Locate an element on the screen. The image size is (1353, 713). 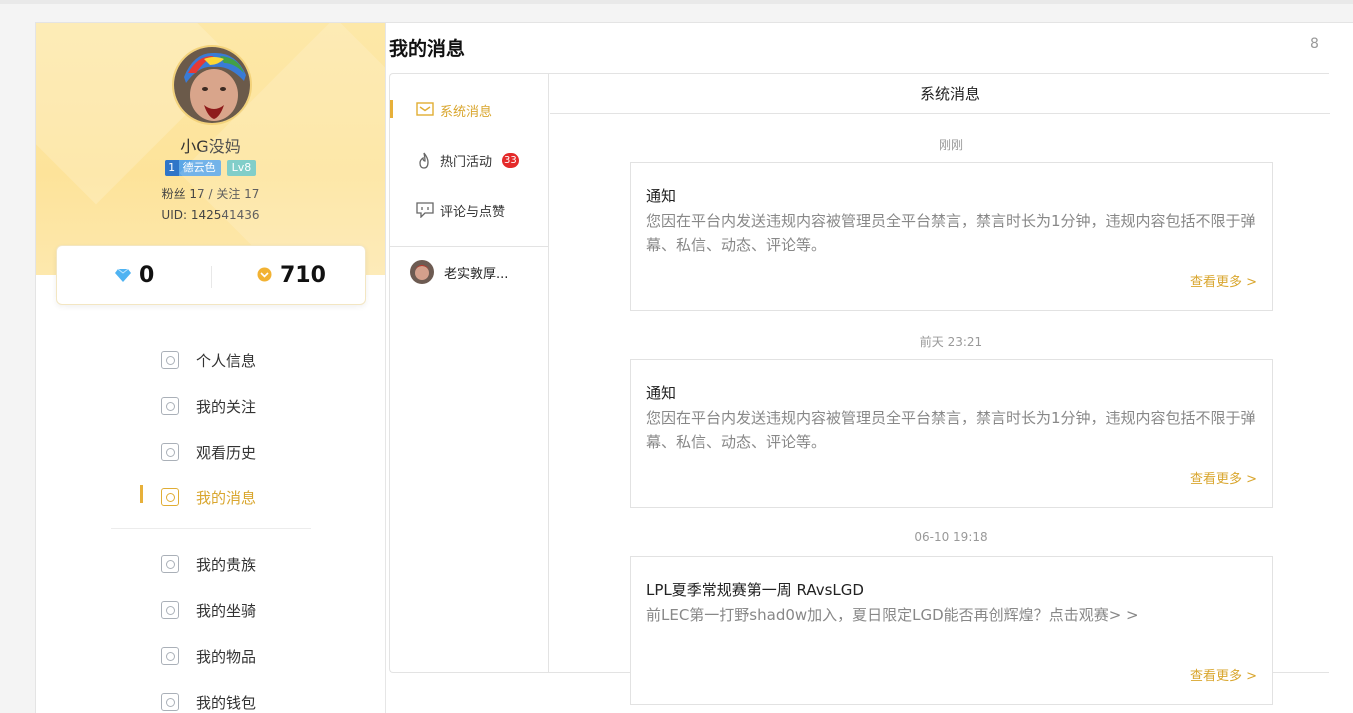
fans-follow-count: 粉丝 17 / 关注 17 is located at coordinates (210, 194).